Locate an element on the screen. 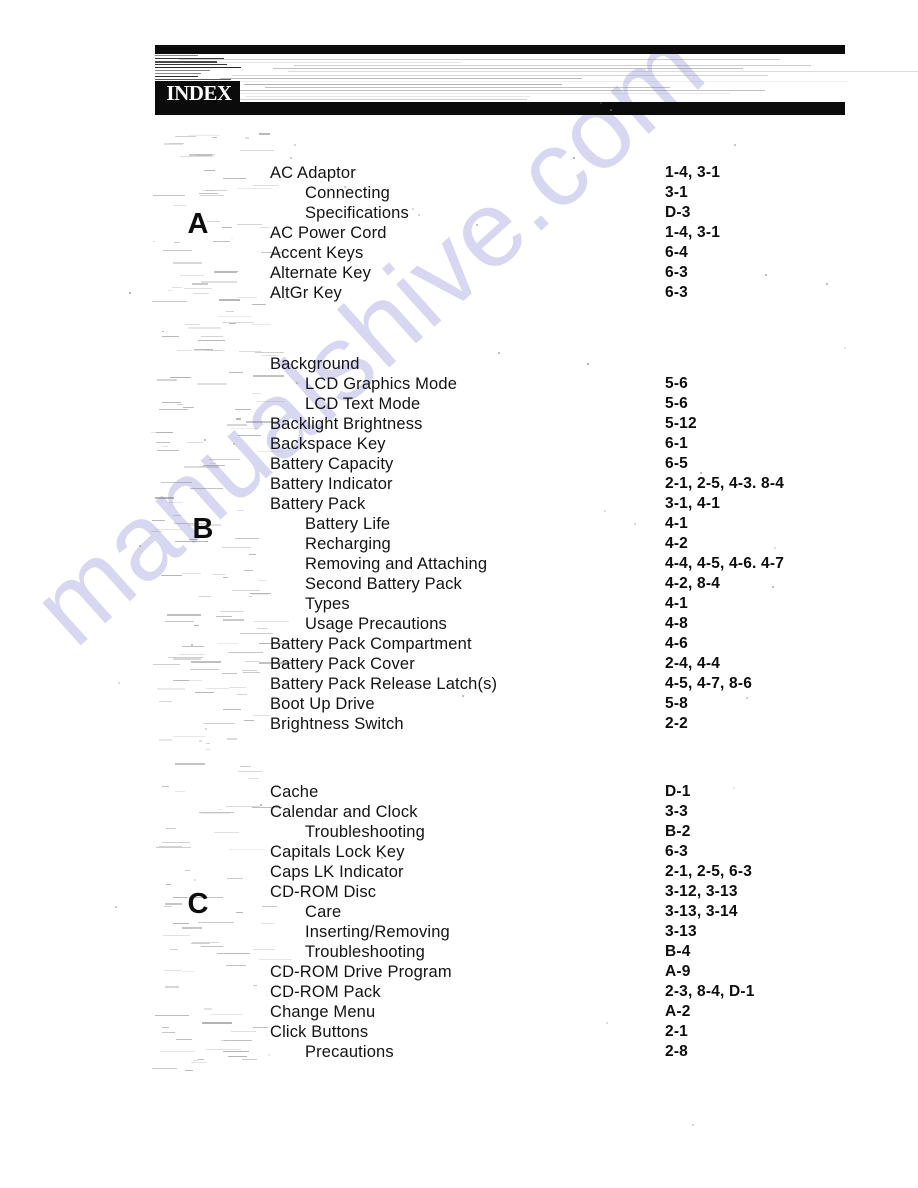  index-entry-page-refs: D-3 is located at coordinates (678, 212).